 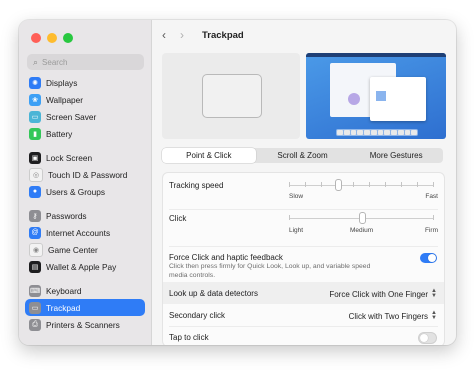 I want to click on tap-to-click-toggle, so click(x=427, y=338).